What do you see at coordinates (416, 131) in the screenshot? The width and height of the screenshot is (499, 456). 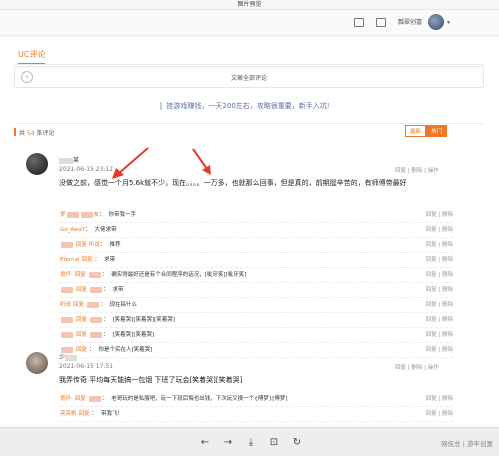 I see `sort-newest-button: 最新` at bounding box center [416, 131].